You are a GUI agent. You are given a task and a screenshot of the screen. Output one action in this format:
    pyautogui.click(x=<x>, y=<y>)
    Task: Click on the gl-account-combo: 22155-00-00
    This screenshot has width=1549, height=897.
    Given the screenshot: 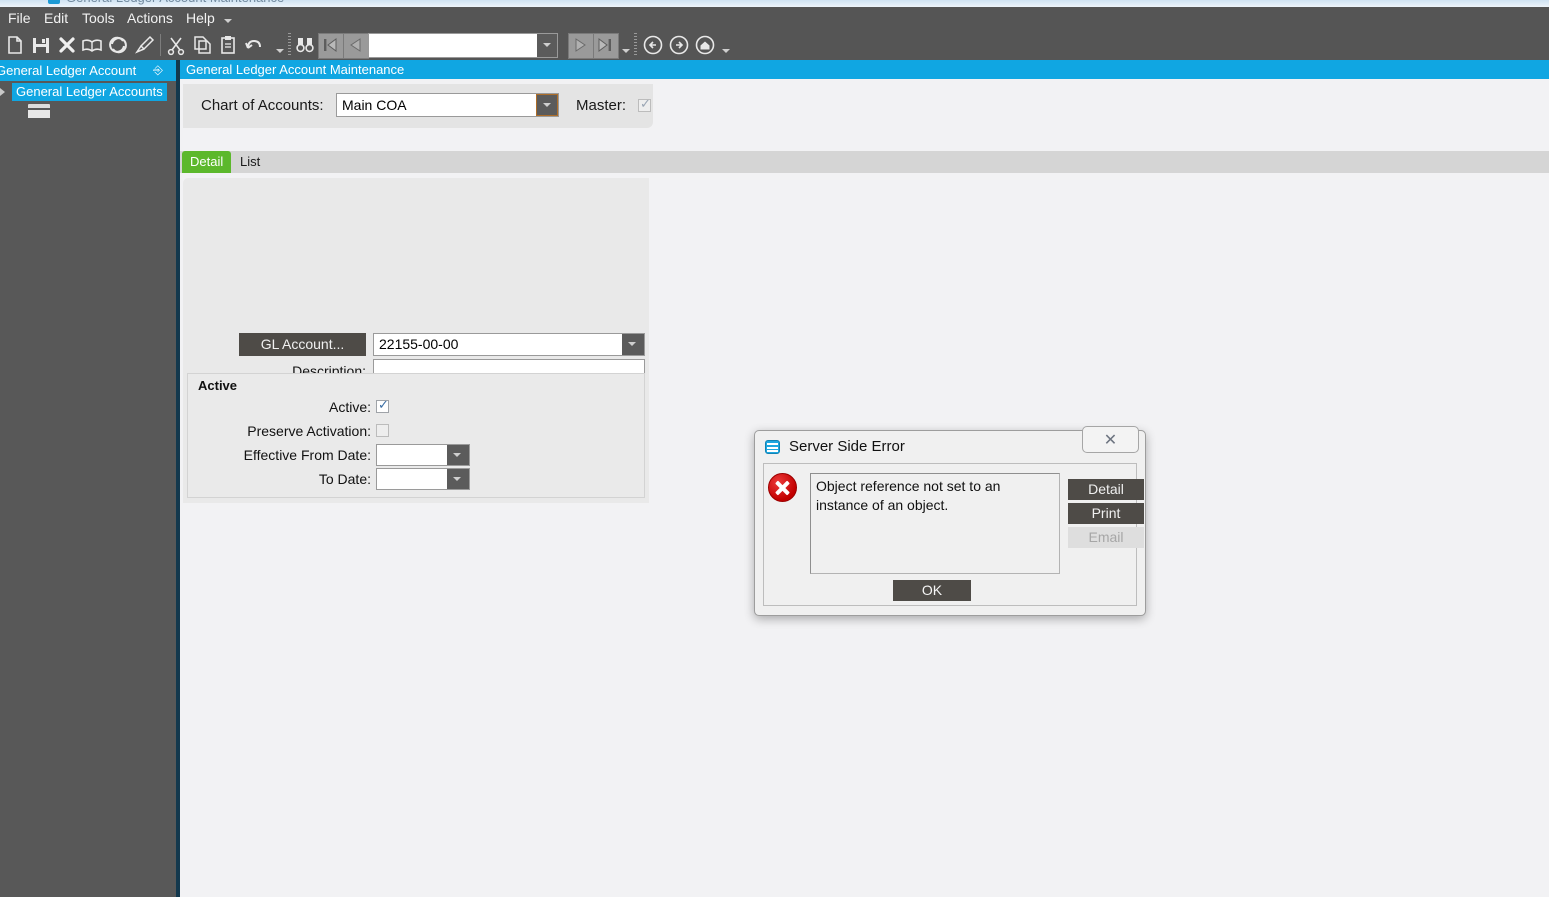 What is the action you would take?
    pyautogui.click(x=509, y=344)
    